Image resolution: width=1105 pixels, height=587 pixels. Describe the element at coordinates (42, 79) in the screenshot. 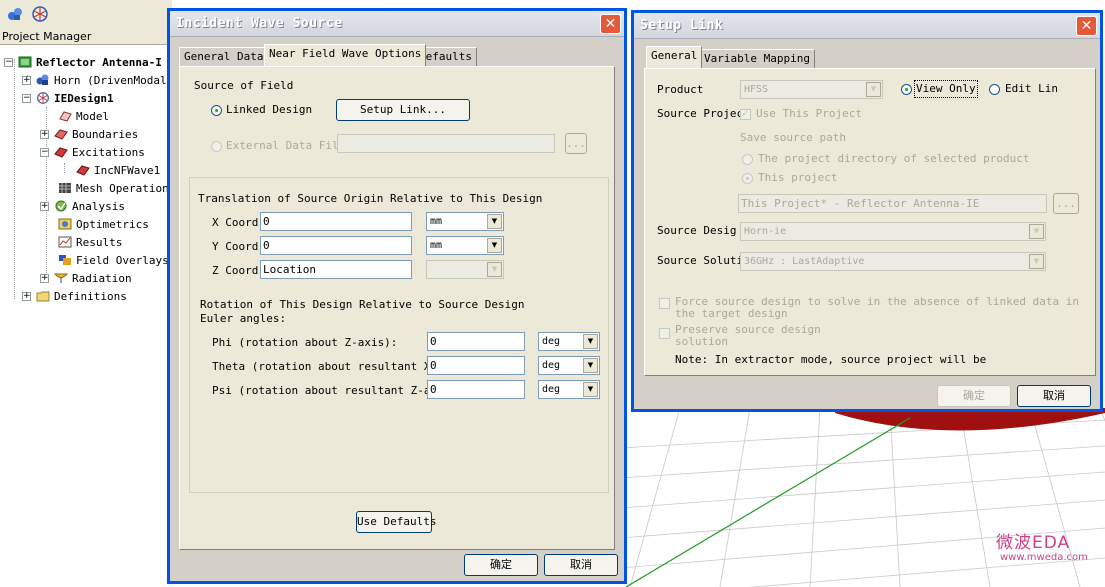

I see `hfss-design-icon` at that location.